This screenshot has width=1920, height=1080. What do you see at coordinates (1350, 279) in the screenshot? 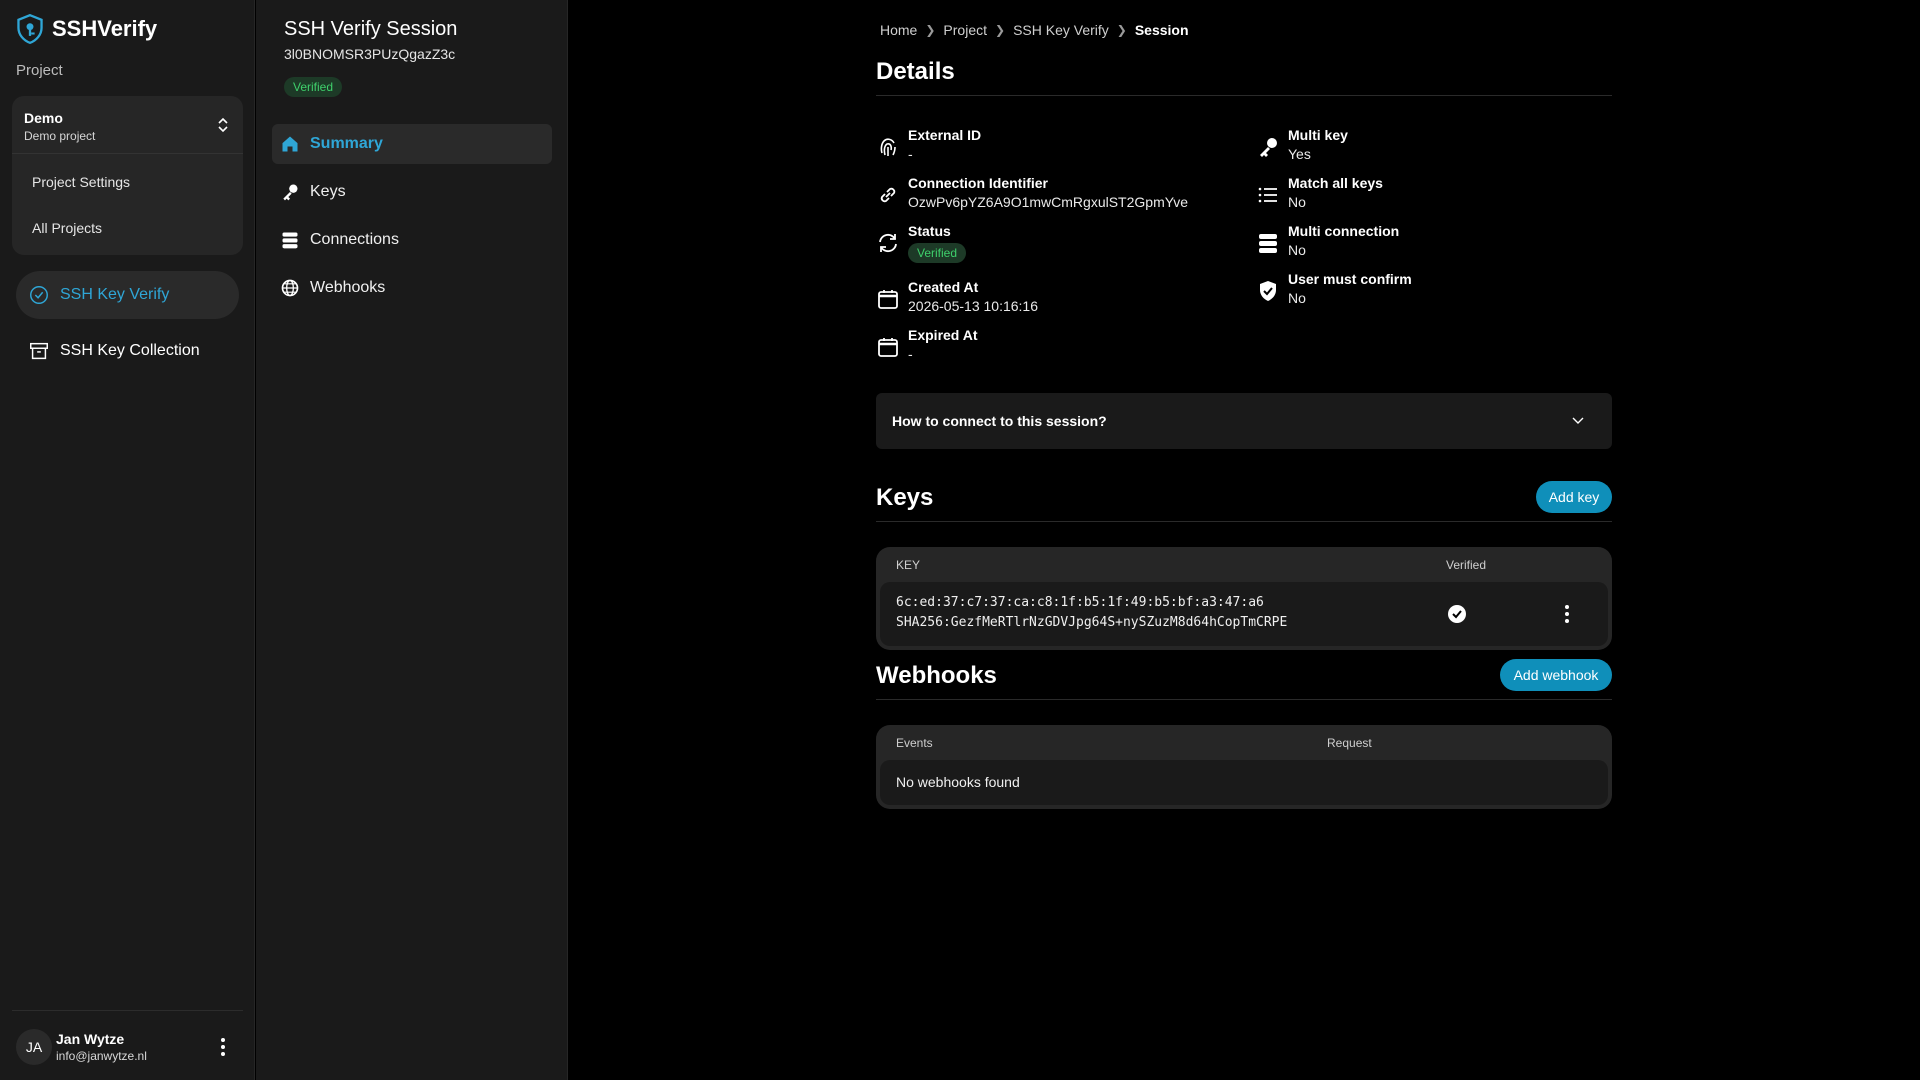
I see `detail-label: User must confirm` at bounding box center [1350, 279].